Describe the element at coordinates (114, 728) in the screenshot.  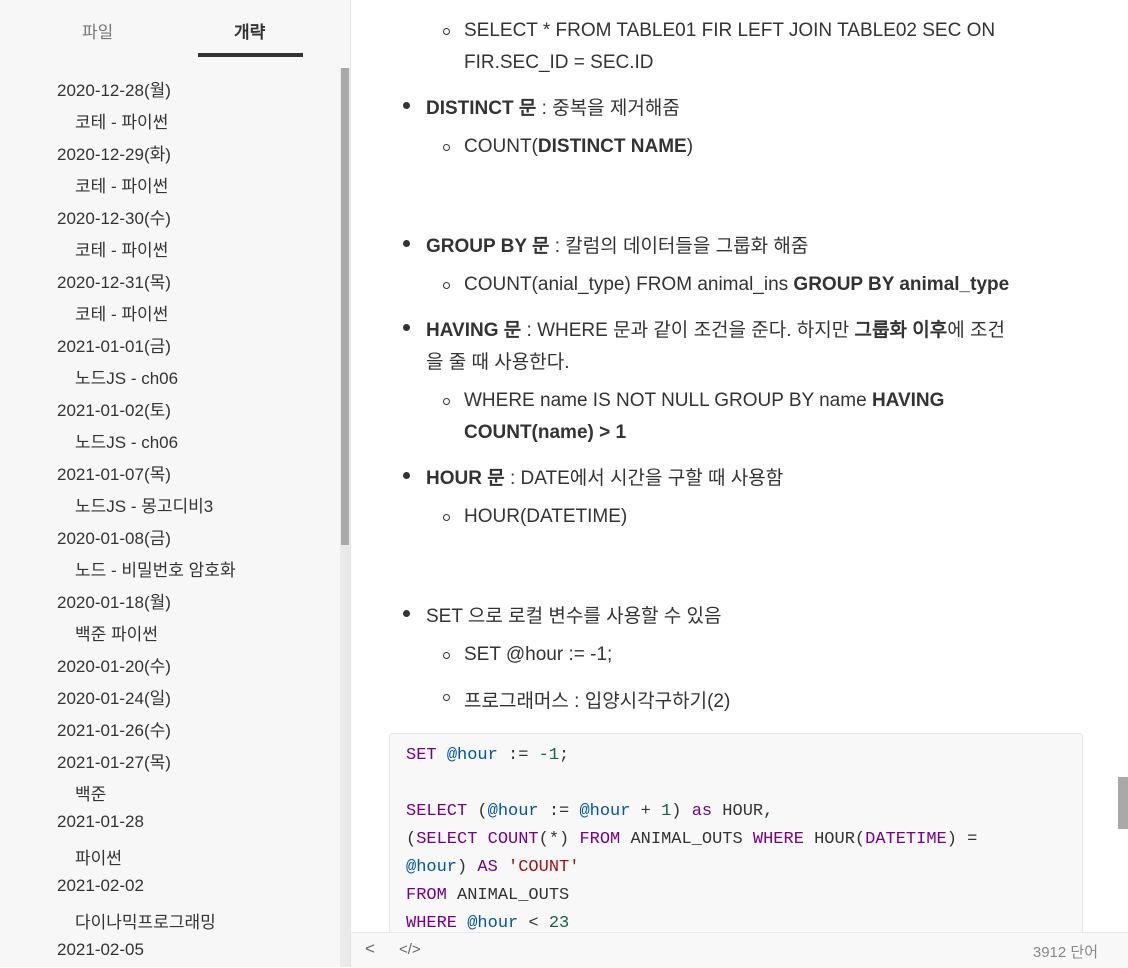
I see `outline-item: 2021-01-26(수)` at that location.